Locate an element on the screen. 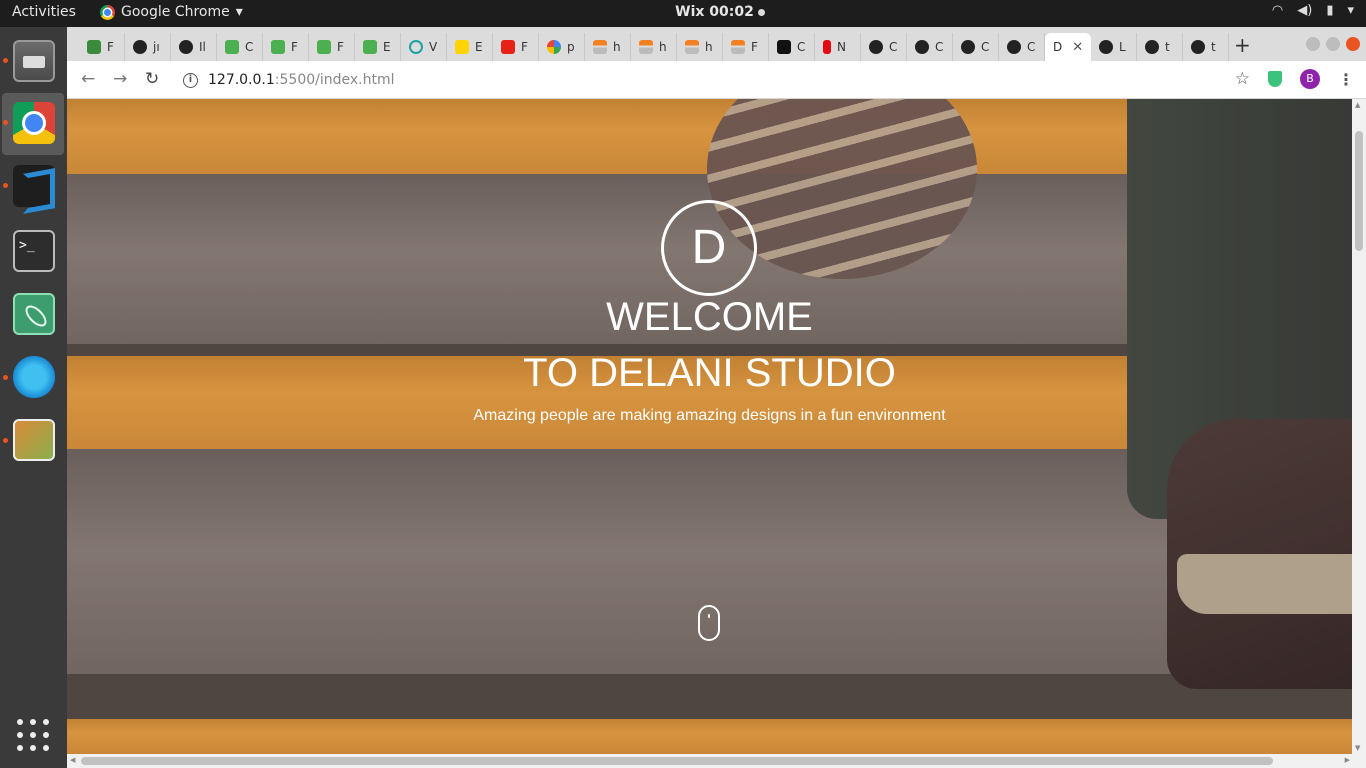  tab-title: N is located at coordinates (841, 47).